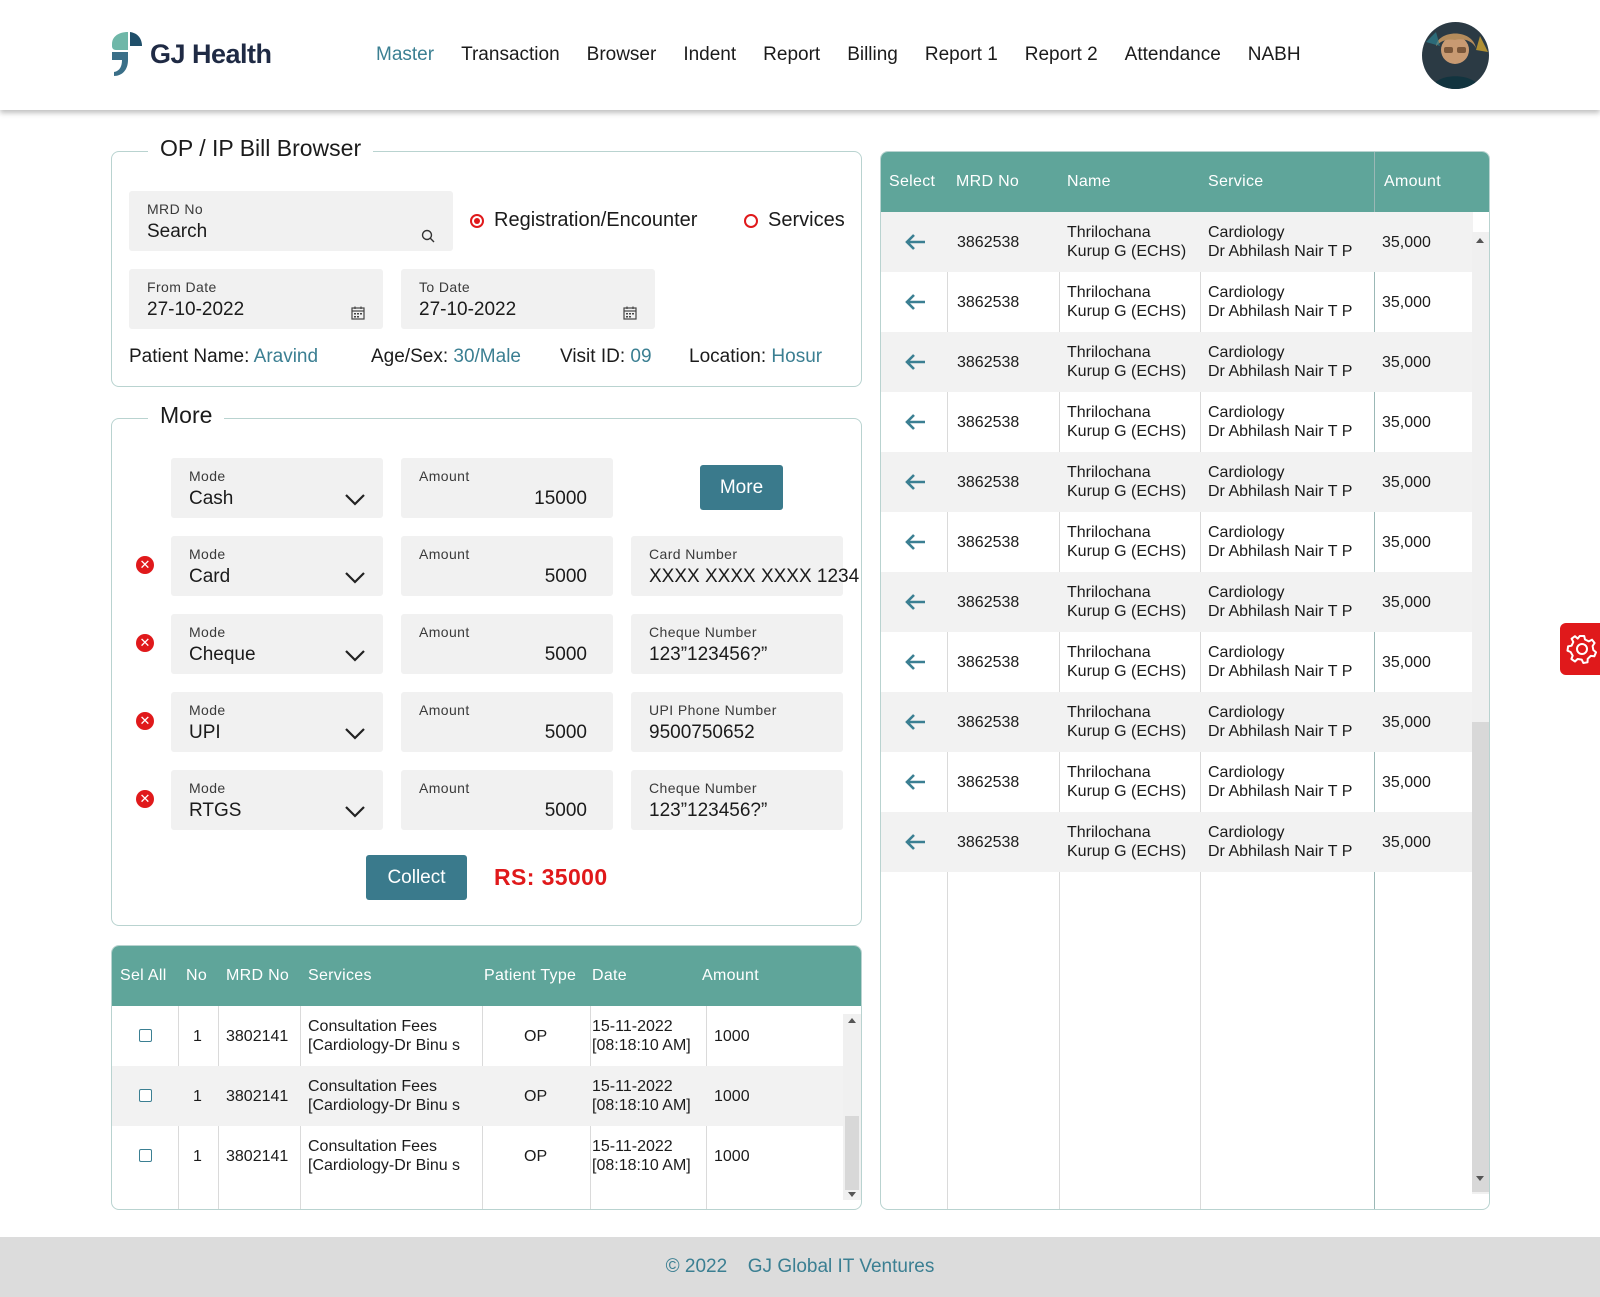 This screenshot has width=1600, height=1297. I want to click on payment-mode-select: Mode Cheque, so click(277, 644).